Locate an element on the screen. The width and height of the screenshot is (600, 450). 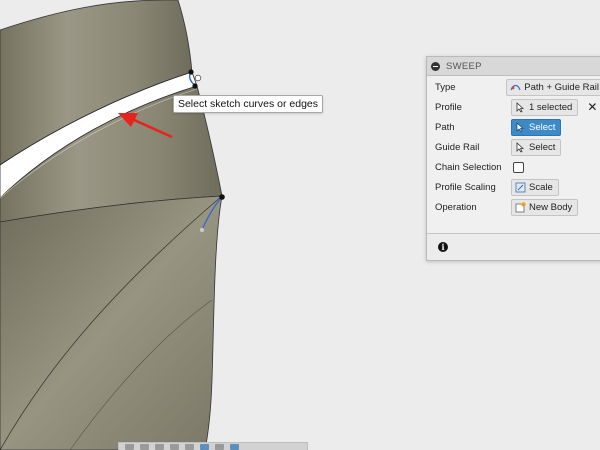
navigation-toolbar is located at coordinates (213, 446).